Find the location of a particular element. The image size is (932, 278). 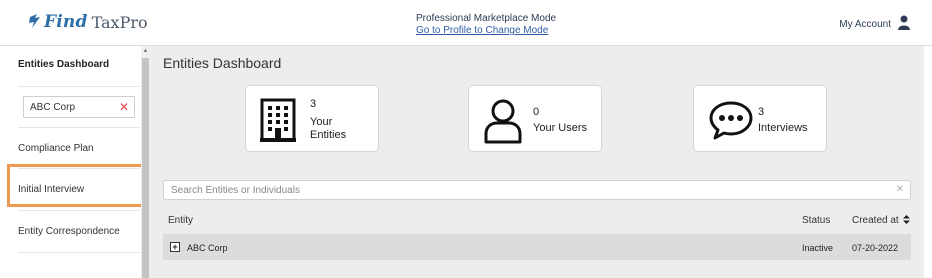

logo-taxpro-text: TaxPro is located at coordinates (119, 22).